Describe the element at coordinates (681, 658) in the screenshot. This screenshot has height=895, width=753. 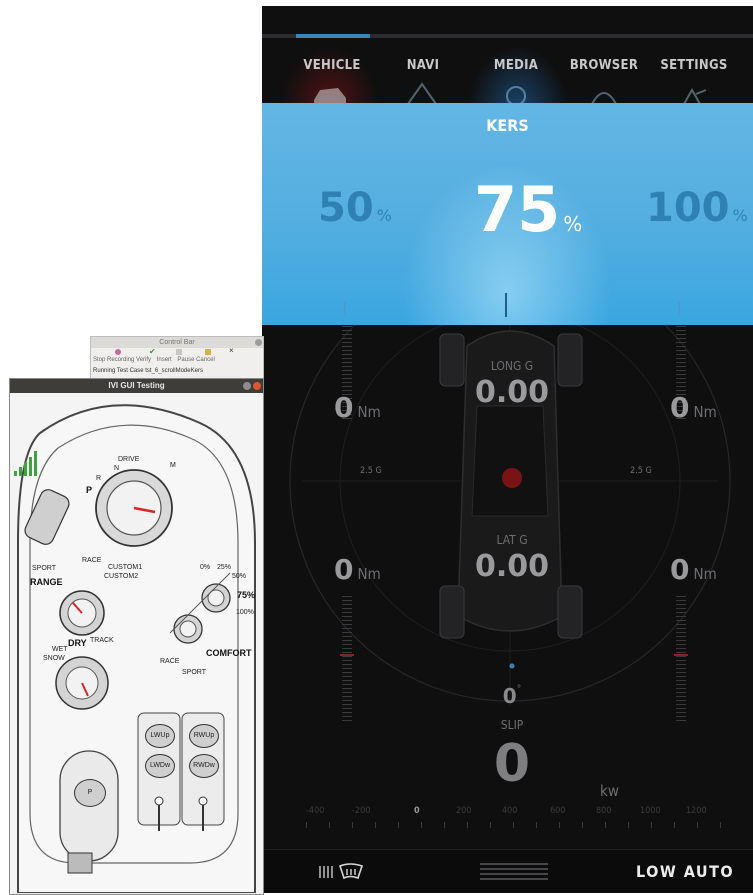
I see `torque-scale-right-bottom` at that location.